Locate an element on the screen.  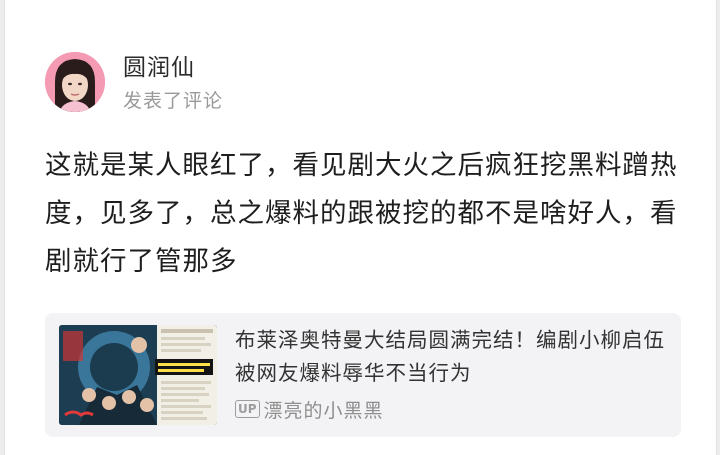
article-thumbnail is located at coordinates (138, 375).